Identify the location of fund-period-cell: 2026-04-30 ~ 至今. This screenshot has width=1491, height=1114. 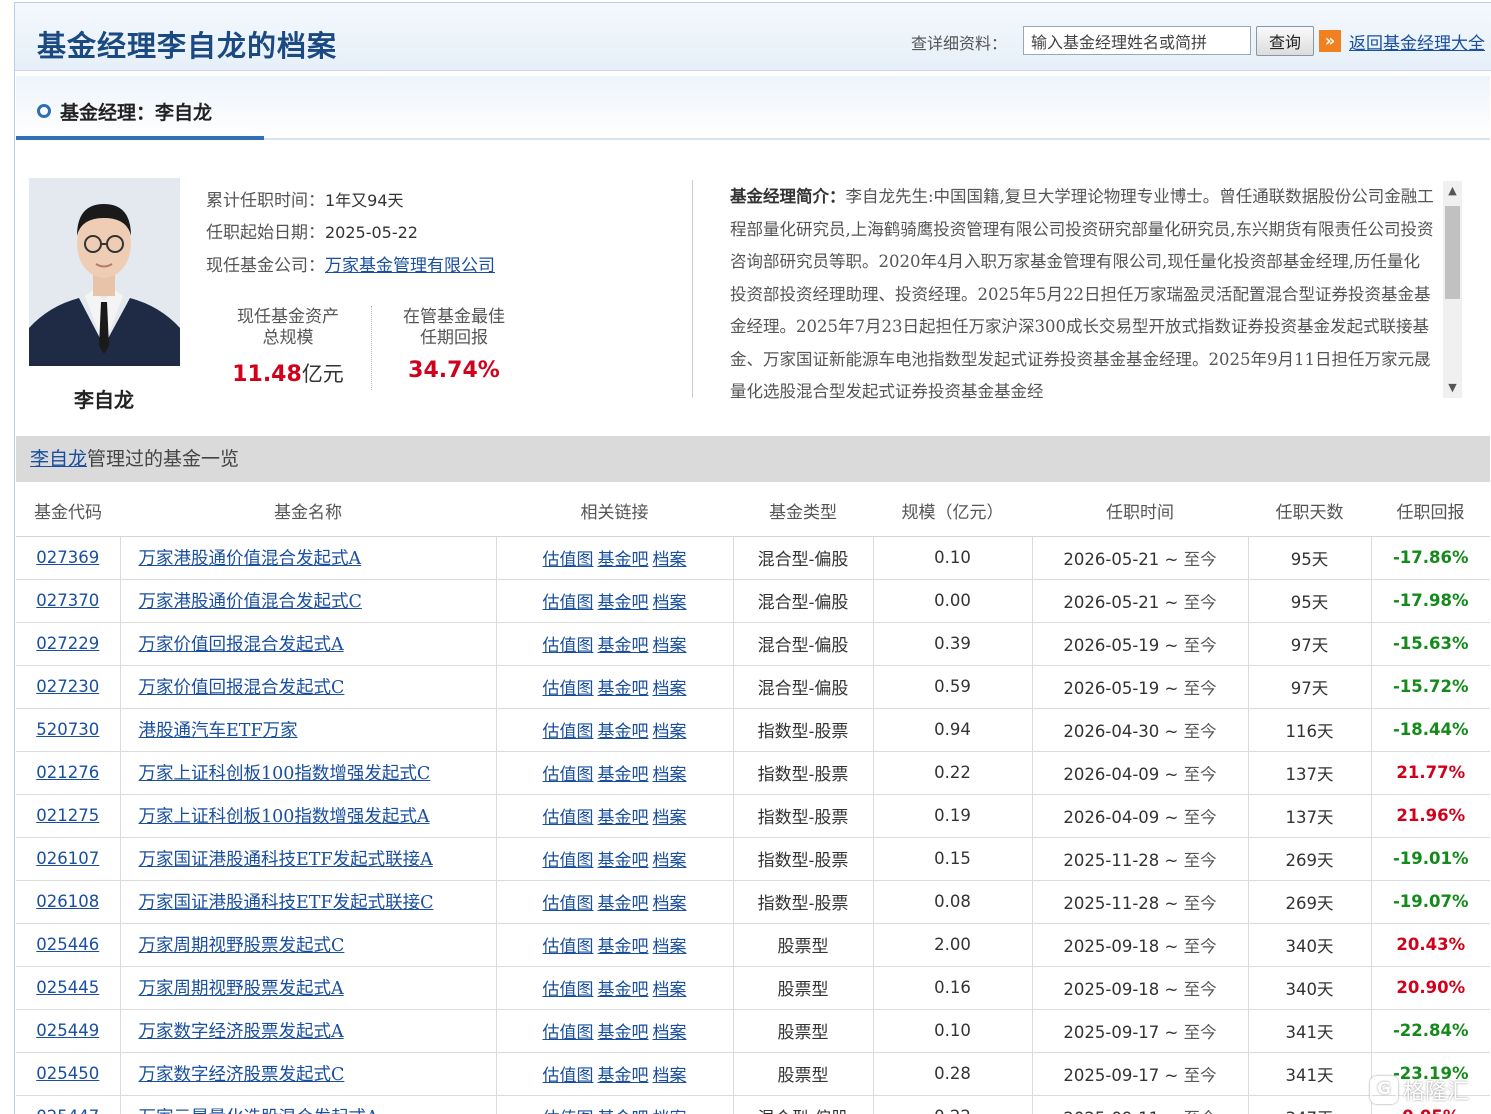
(1140, 730).